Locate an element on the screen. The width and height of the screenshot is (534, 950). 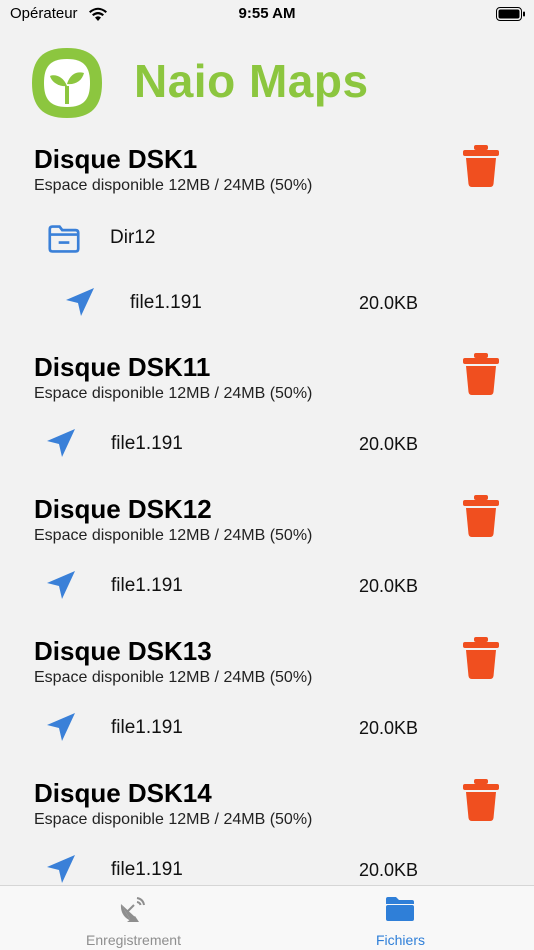
tab-bar: Enregistrement Fichiers is located at coordinates (267, 917).